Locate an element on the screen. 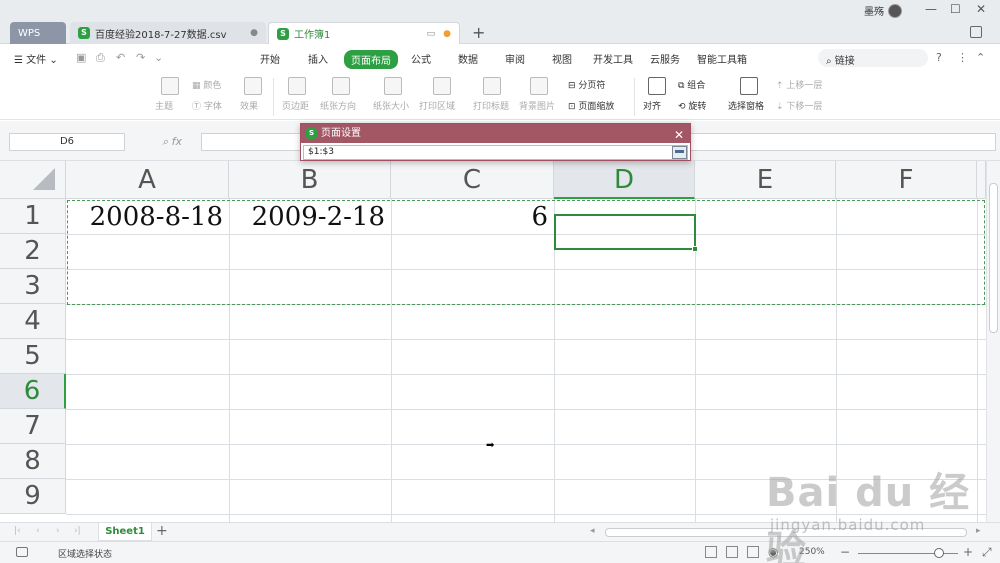  tab-cloud: 云服务 is located at coordinates (665, 58).